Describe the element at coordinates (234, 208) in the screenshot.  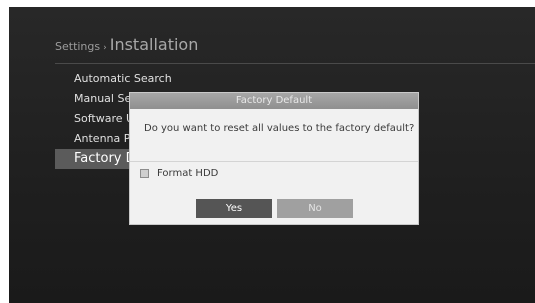
I see `yes-button: Yes` at that location.